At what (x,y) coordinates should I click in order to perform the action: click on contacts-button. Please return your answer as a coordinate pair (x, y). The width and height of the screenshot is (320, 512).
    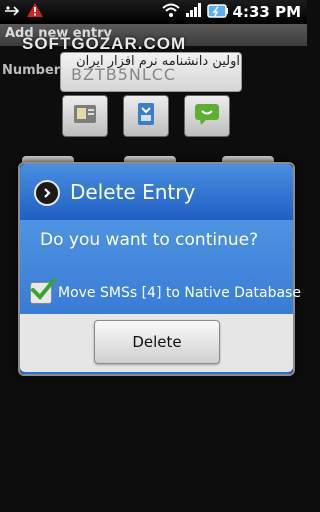
    Looking at the image, I should click on (85, 116).